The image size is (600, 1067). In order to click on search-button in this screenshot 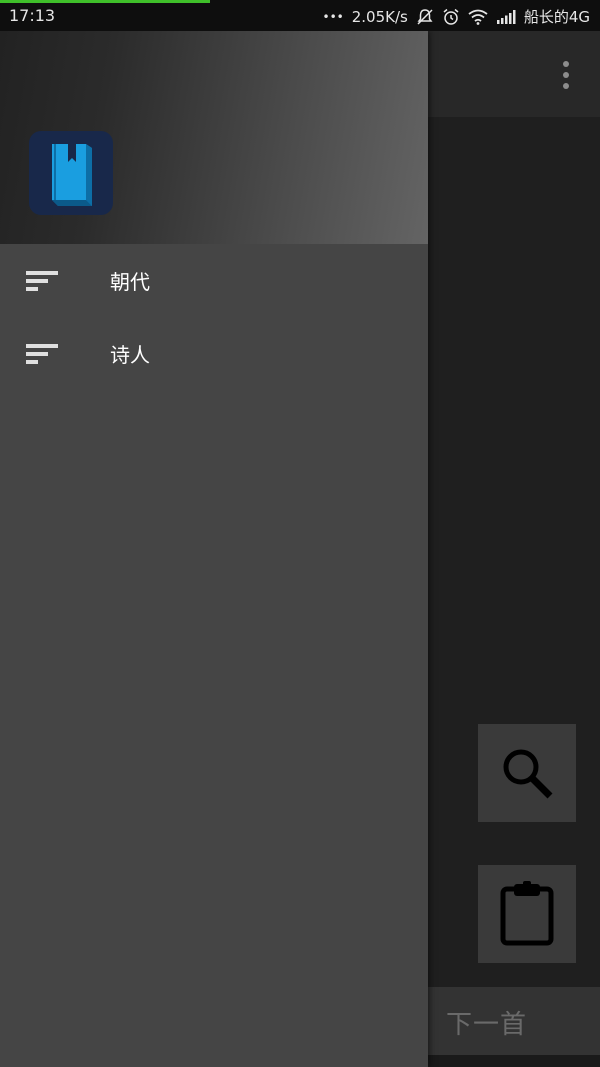, I will do `click(527, 773)`.